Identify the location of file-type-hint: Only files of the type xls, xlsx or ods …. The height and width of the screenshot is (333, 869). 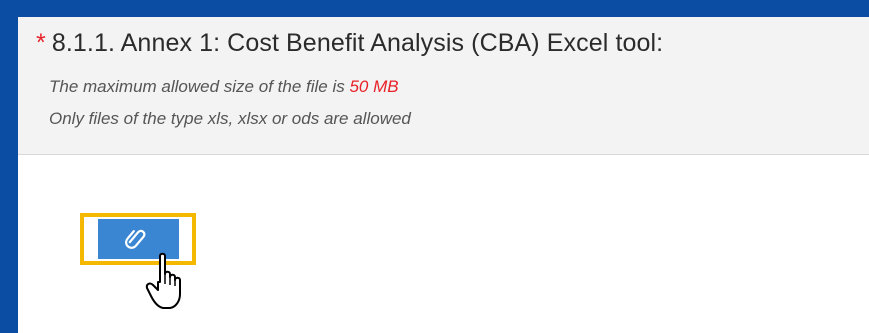
(230, 118).